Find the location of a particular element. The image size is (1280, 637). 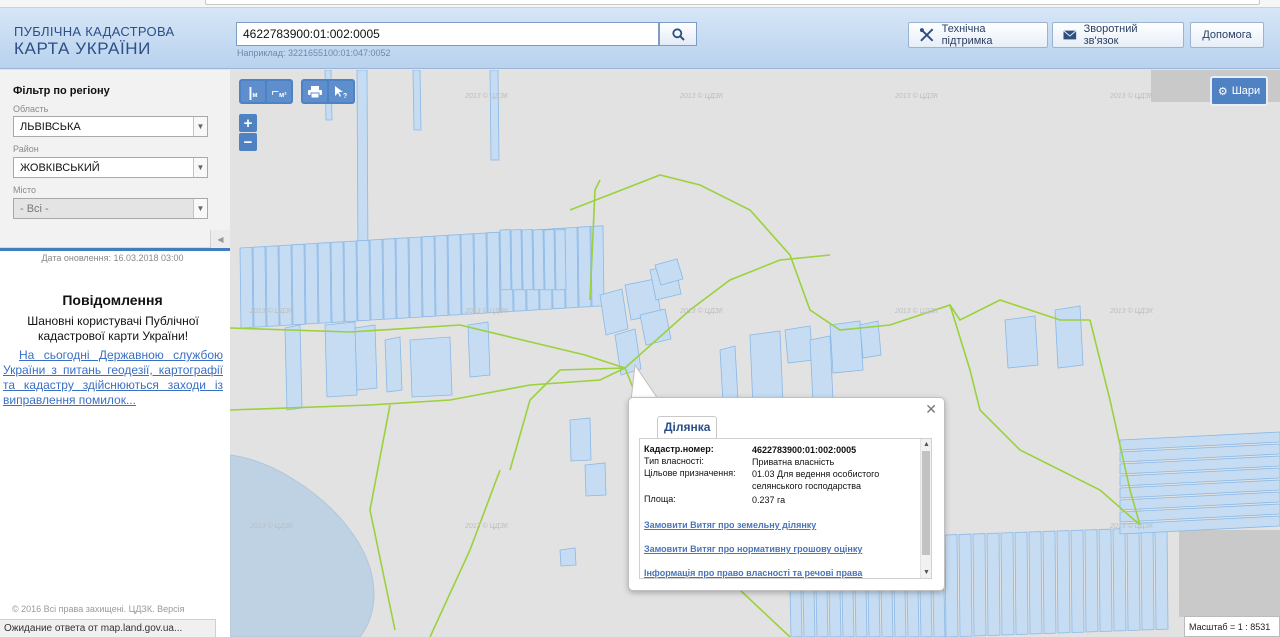

zoom-in-button: + is located at coordinates (248, 123).